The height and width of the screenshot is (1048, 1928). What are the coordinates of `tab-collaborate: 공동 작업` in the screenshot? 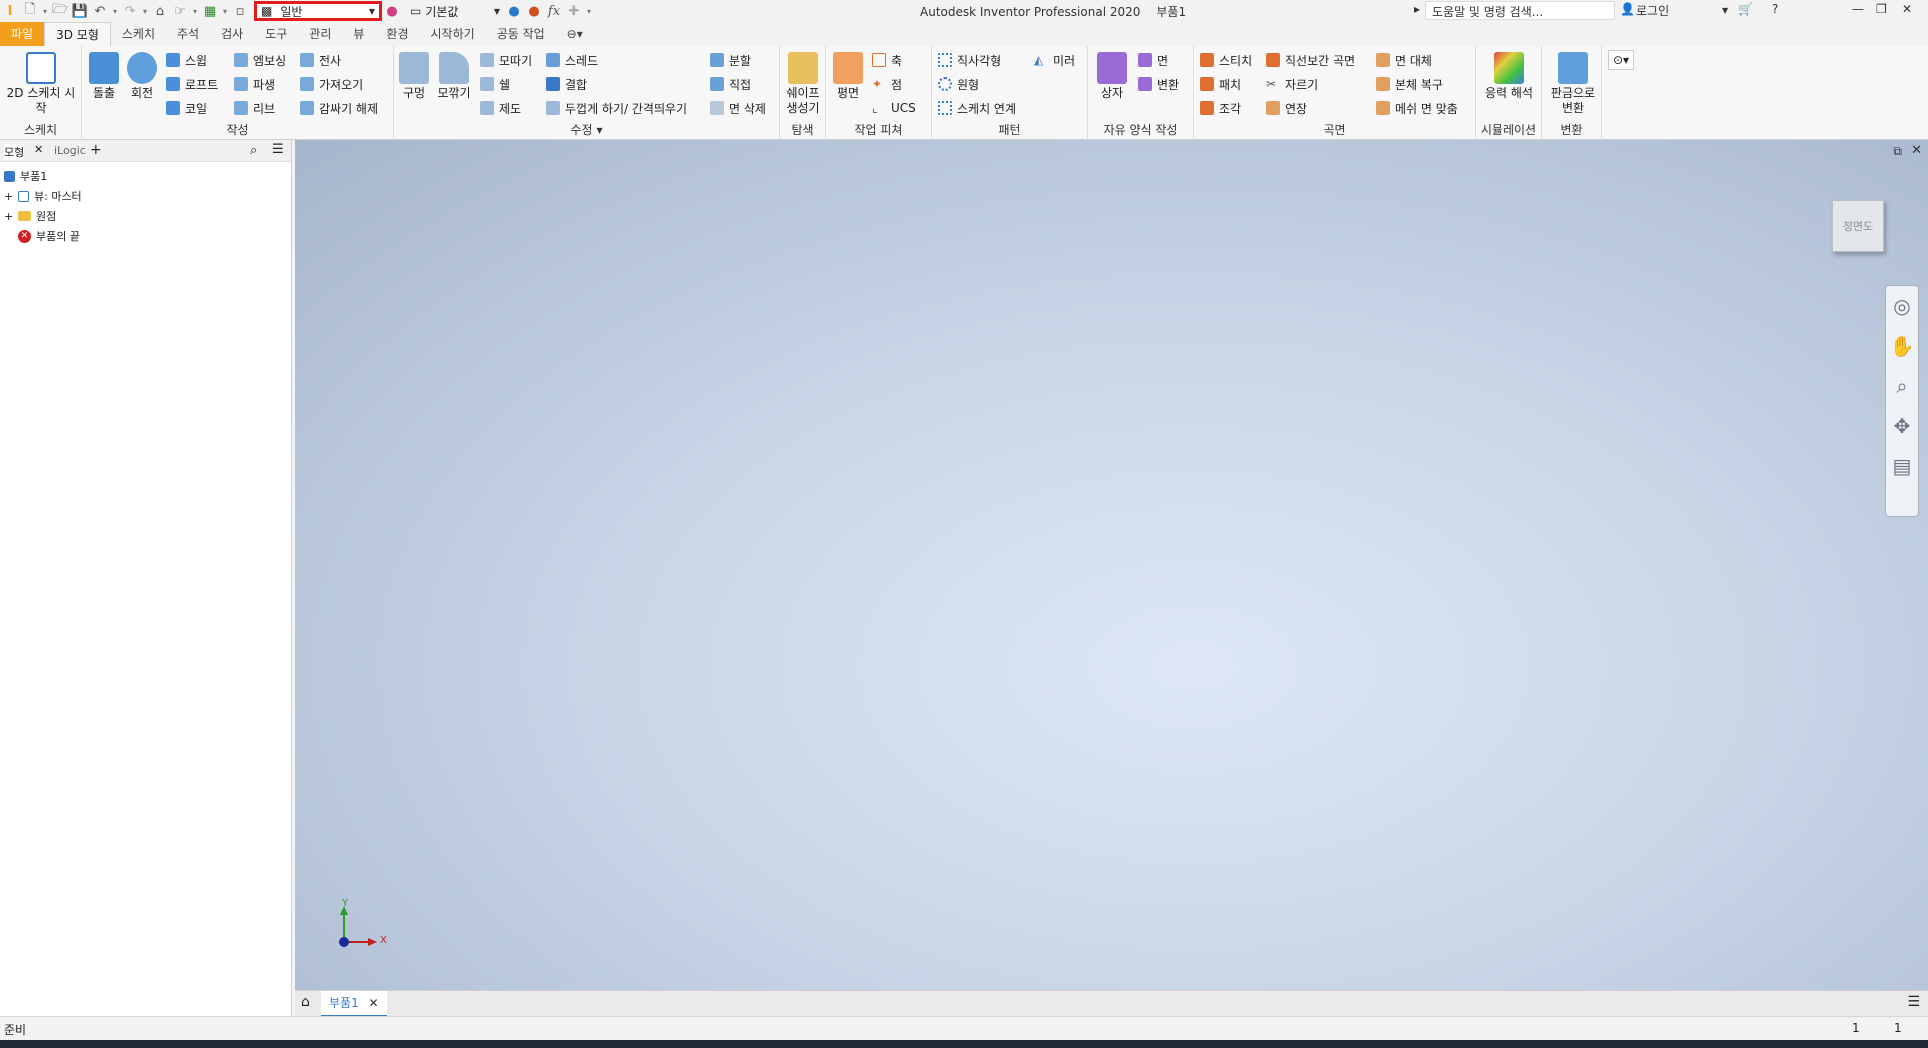 It's located at (521, 34).